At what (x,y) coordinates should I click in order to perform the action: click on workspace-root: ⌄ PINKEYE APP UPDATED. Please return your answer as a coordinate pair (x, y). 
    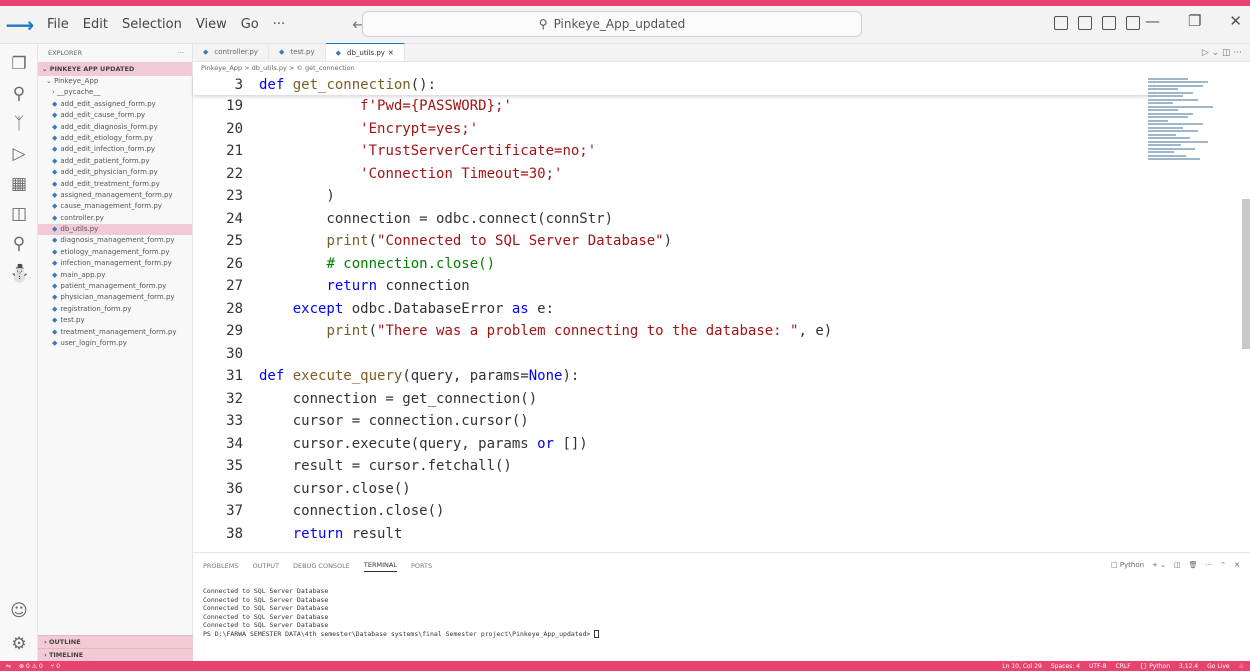
    Looking at the image, I should click on (115, 69).